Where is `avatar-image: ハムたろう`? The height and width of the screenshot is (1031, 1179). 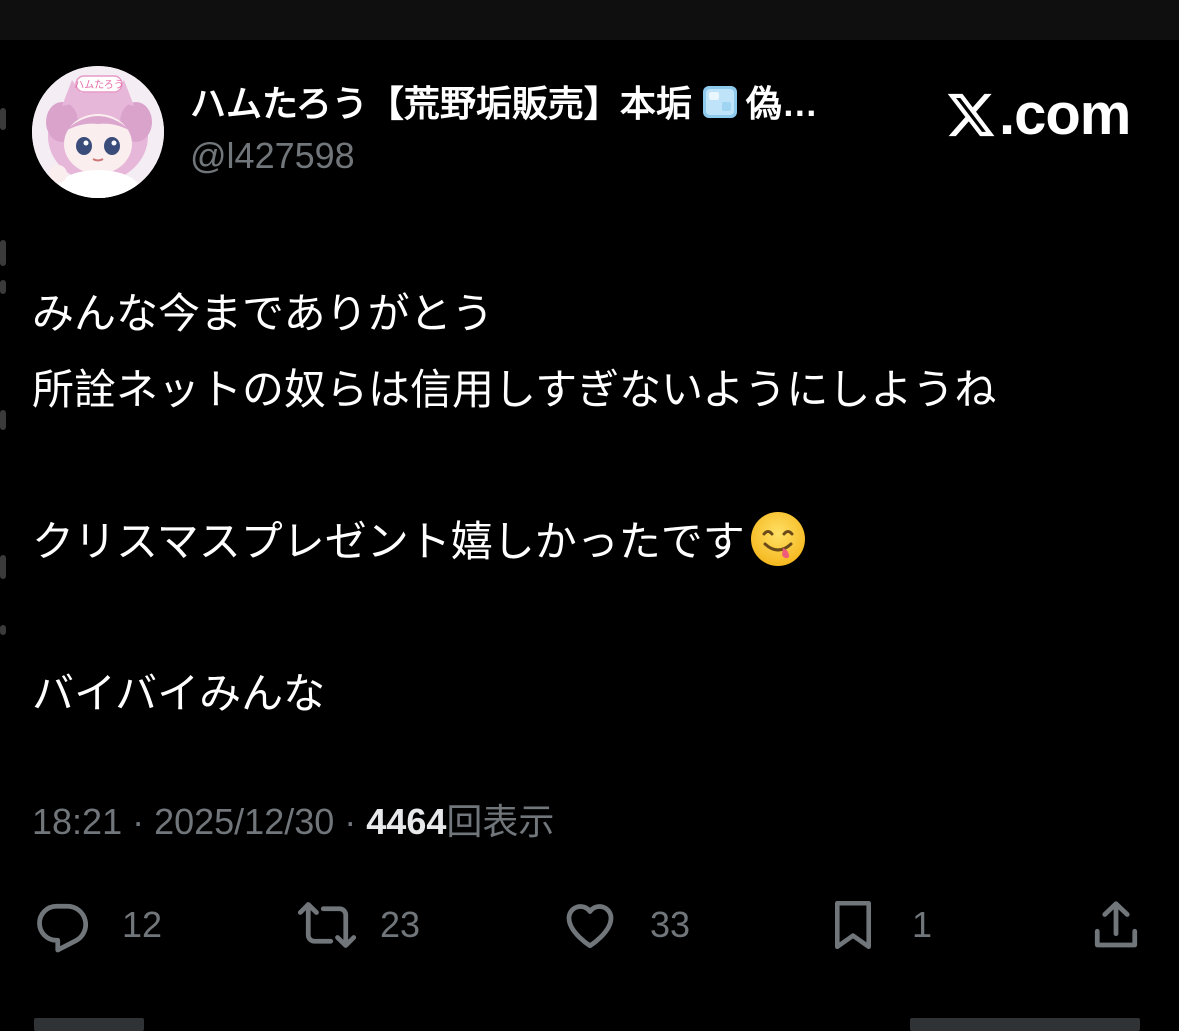
avatar-image: ハムたろう is located at coordinates (98, 132).